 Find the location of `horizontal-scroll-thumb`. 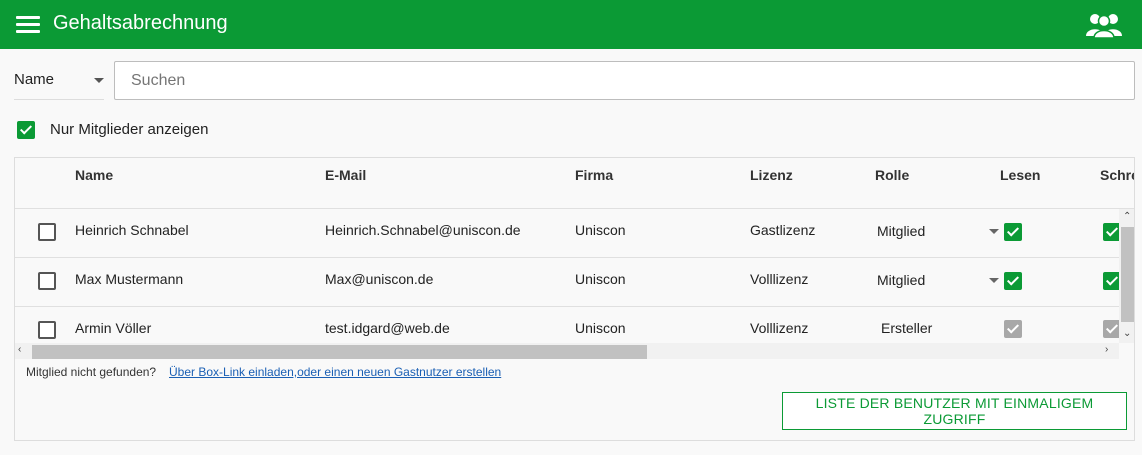

horizontal-scroll-thumb is located at coordinates (339, 352).